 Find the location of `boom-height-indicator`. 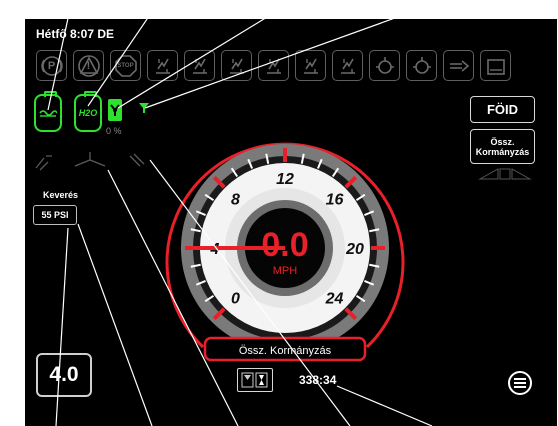

boom-height-indicator is located at coordinates (347, 65).